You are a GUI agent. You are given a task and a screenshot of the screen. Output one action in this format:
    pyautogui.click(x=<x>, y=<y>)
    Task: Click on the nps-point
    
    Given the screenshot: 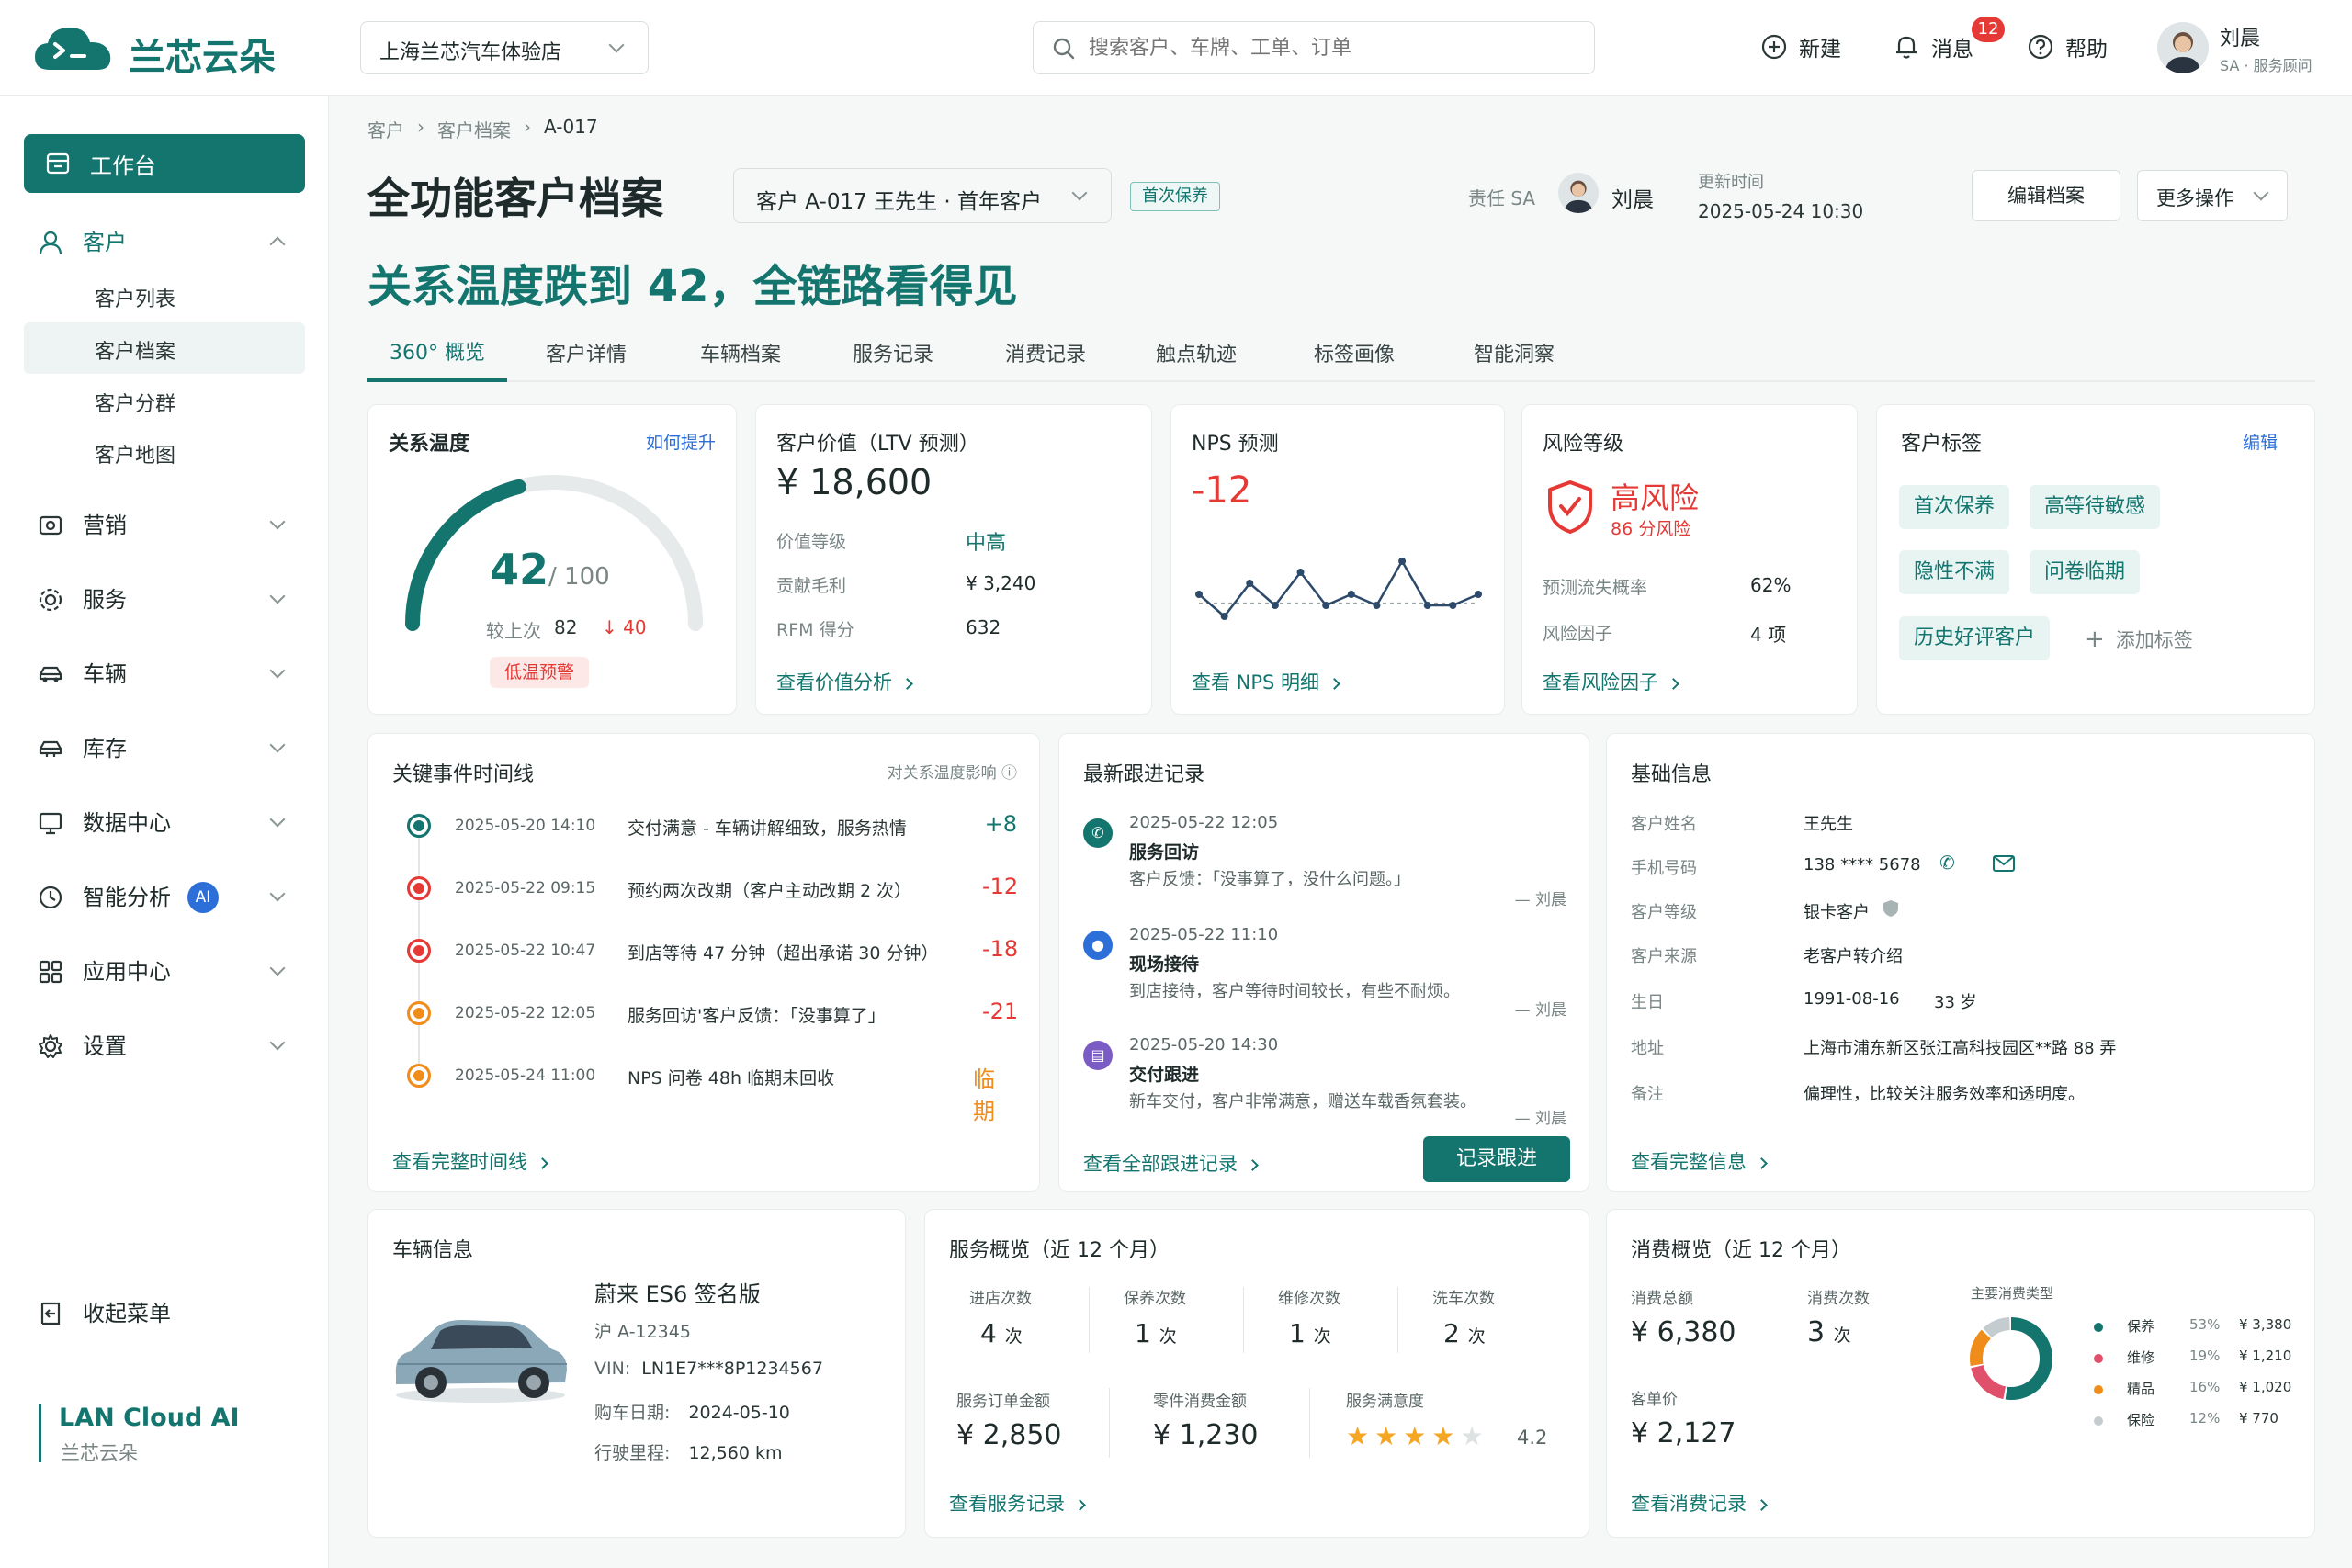 What is the action you would take?
    pyautogui.click(x=1377, y=606)
    